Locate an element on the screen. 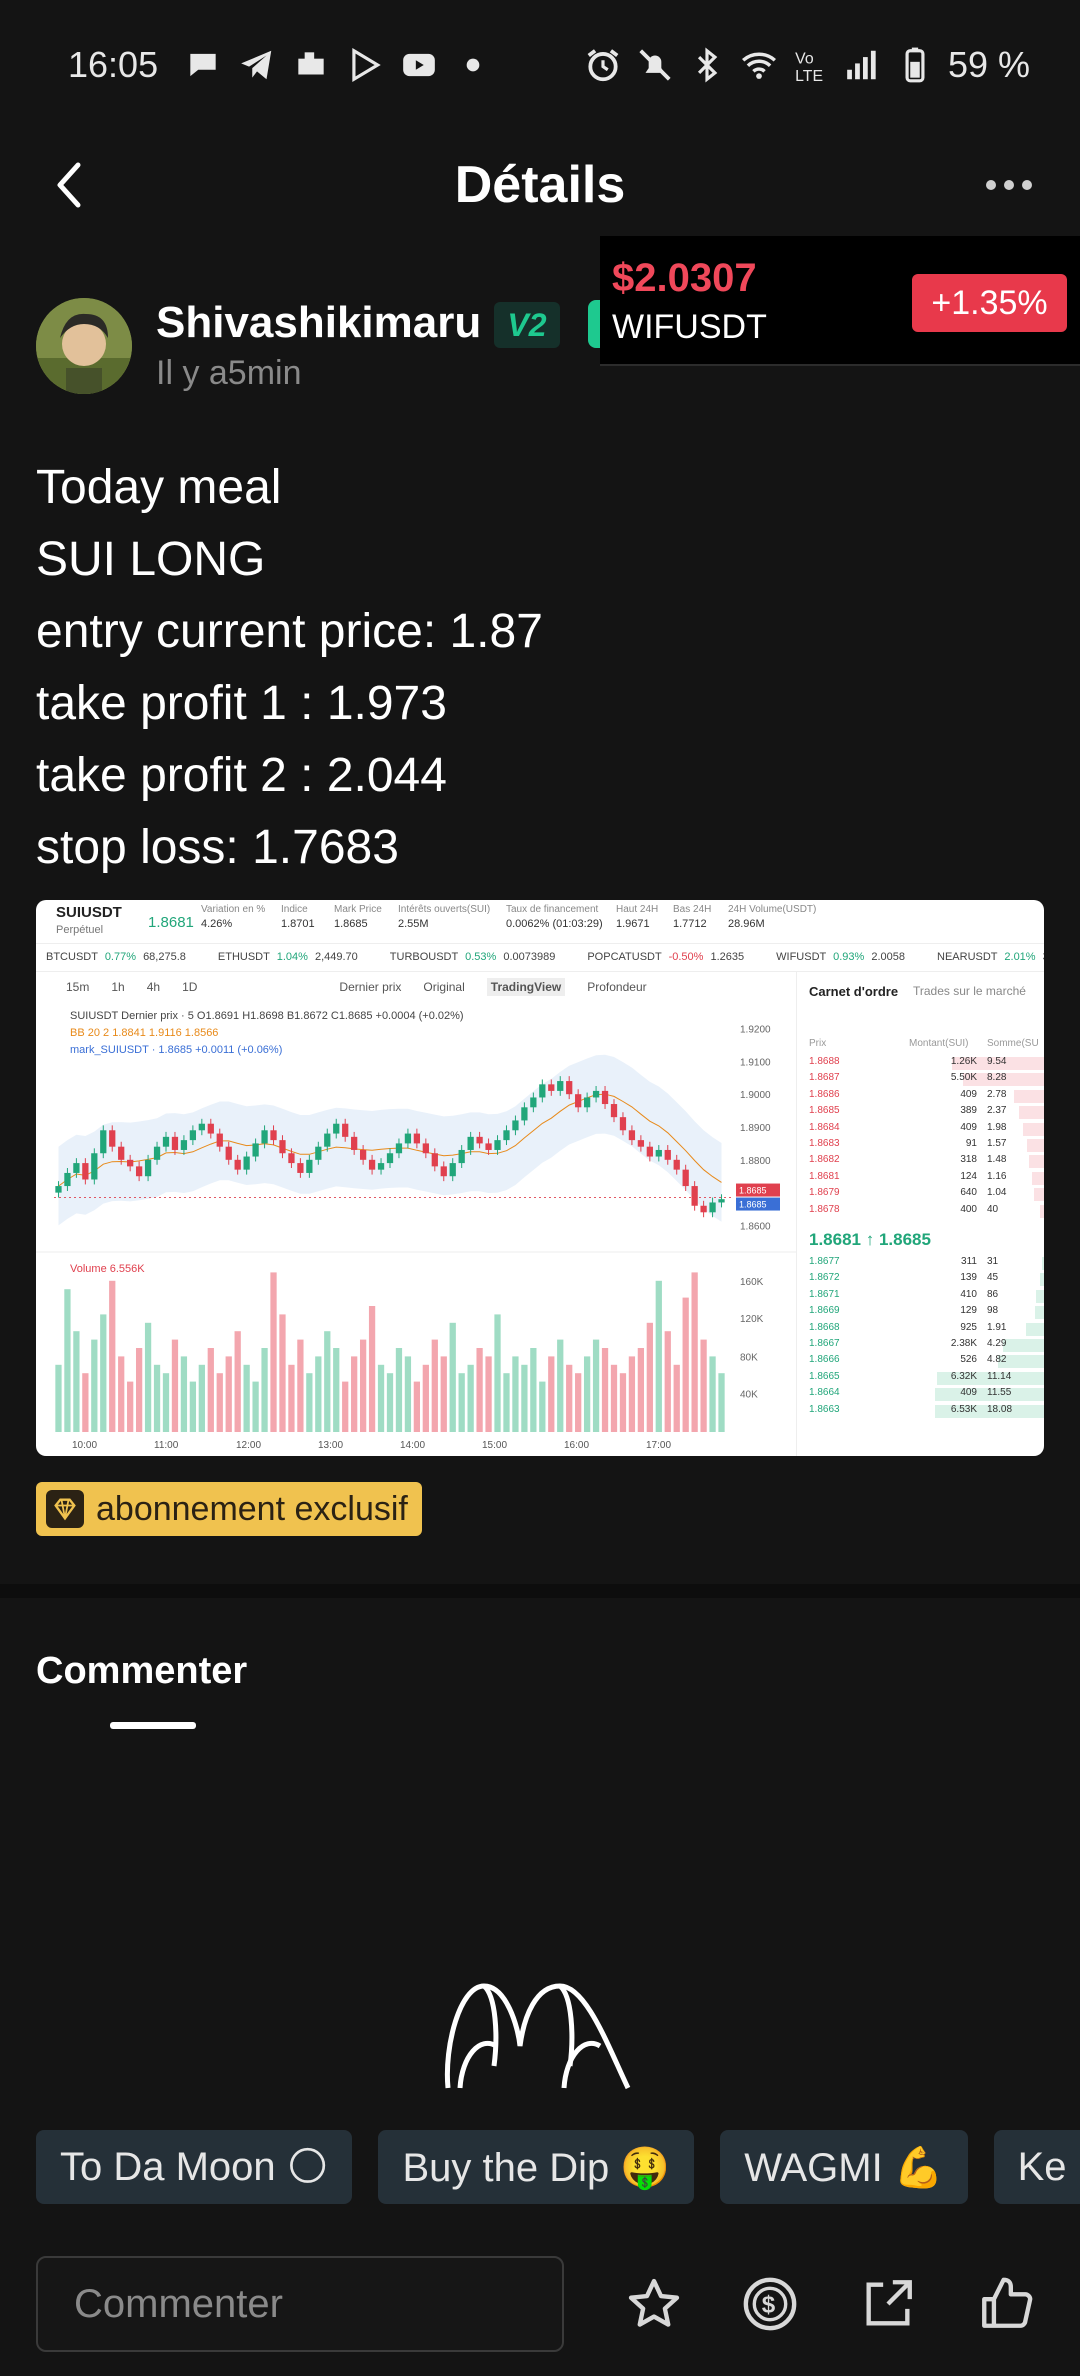  y-tick-label: 1.8600 is located at coordinates (755, 1226).